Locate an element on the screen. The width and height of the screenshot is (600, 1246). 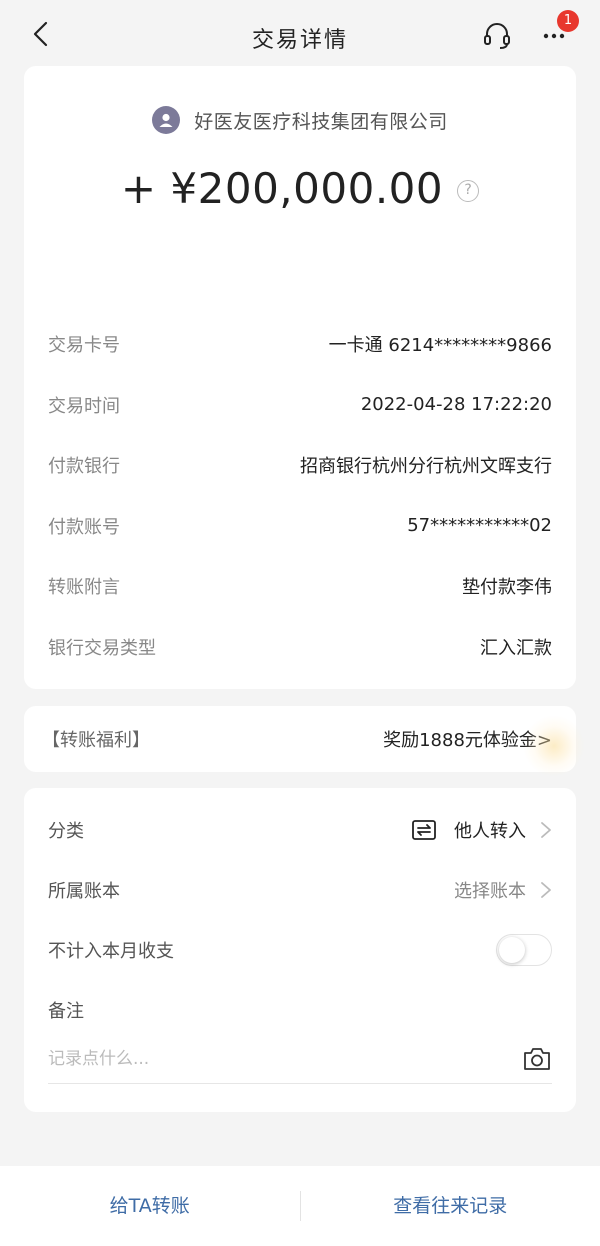
benefit-link: 奖励1888元体验金> is located at coordinates (467, 739).